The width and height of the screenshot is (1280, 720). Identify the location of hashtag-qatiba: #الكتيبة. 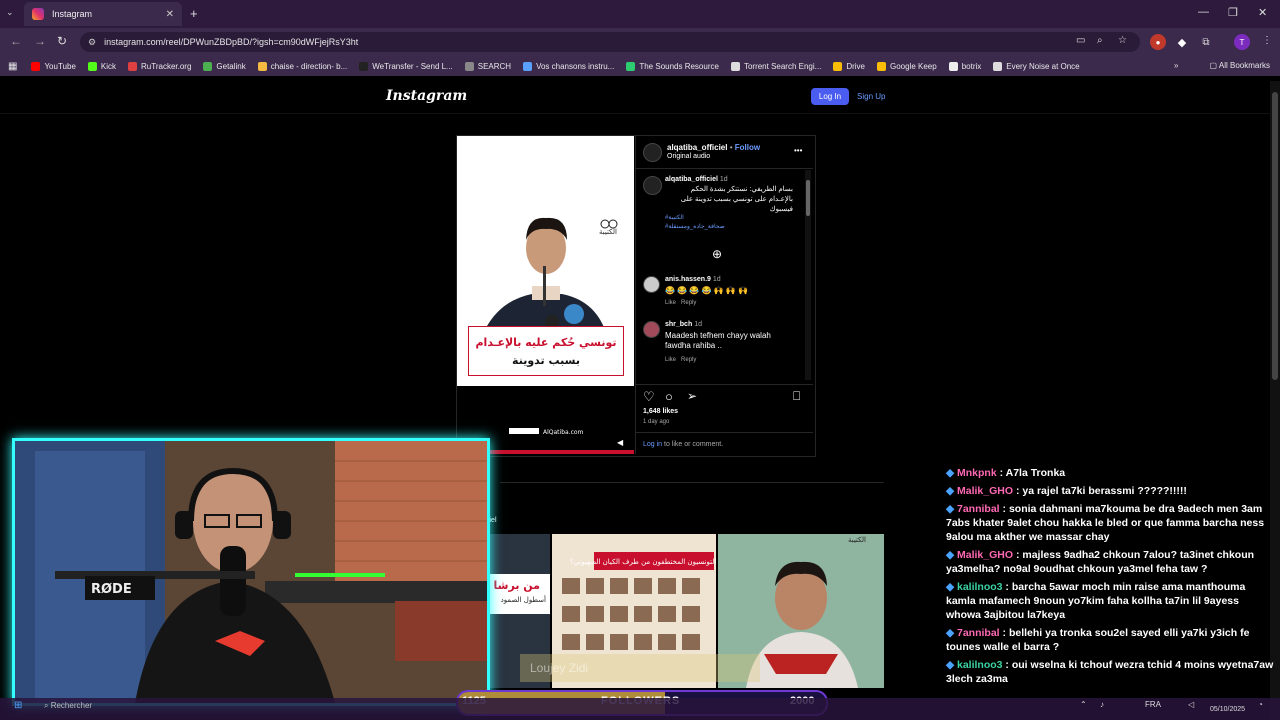
(674, 217).